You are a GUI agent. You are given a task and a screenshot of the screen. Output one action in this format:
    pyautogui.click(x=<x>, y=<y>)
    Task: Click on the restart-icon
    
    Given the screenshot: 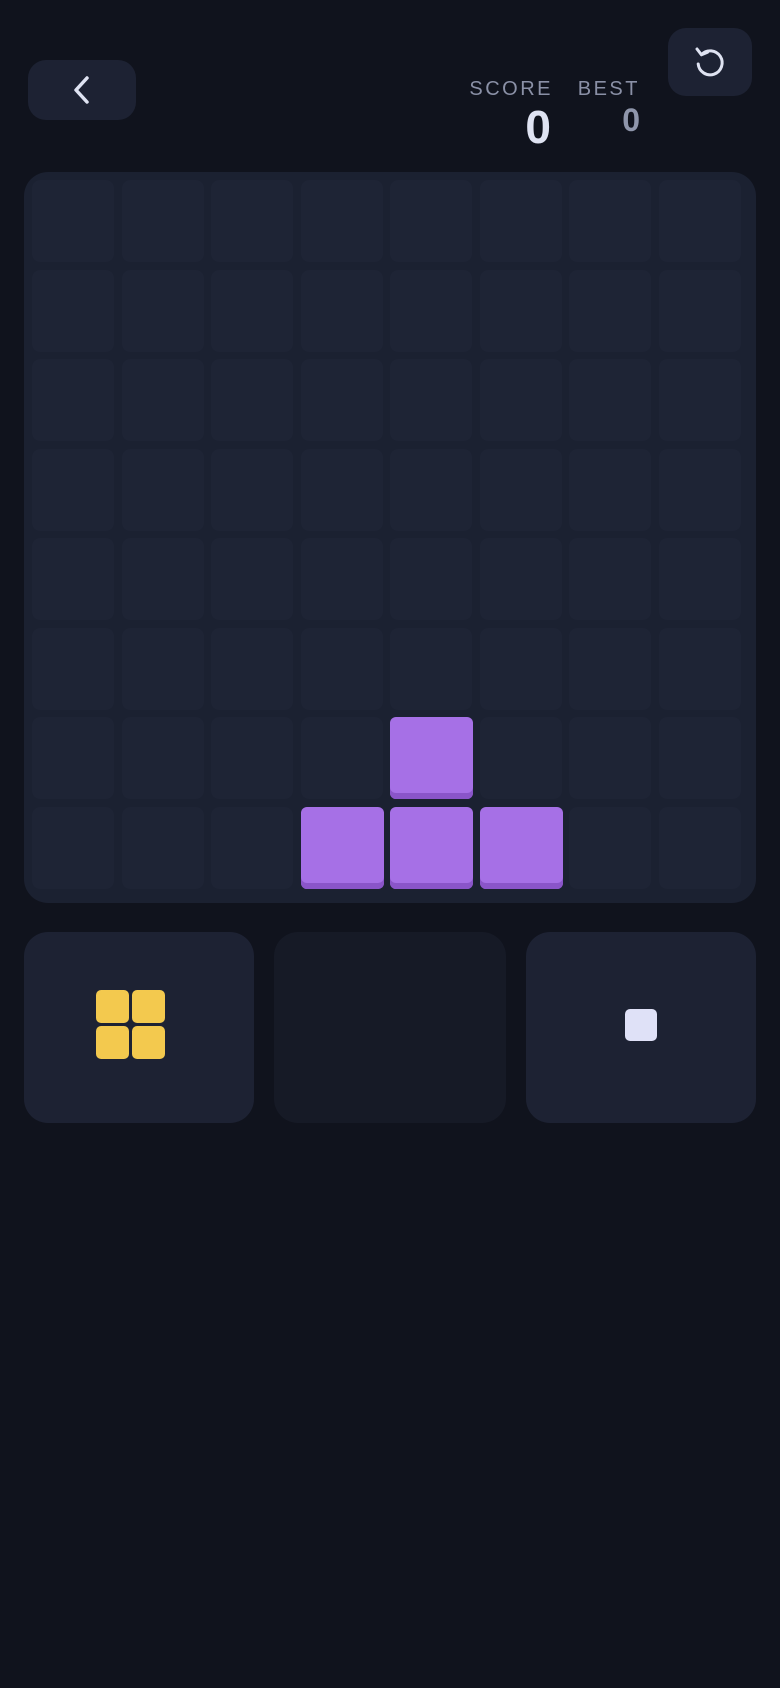 What is the action you would take?
    pyautogui.click(x=710, y=62)
    